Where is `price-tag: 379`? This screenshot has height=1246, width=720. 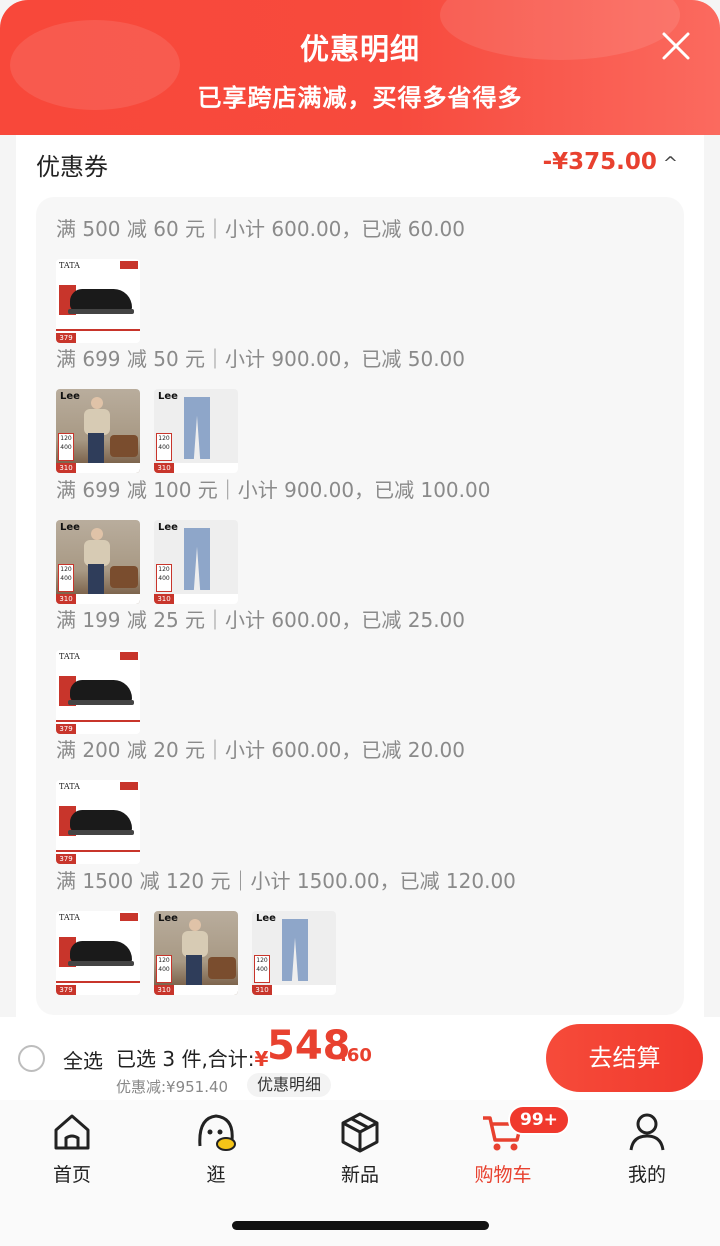 price-tag: 379 is located at coordinates (66, 990).